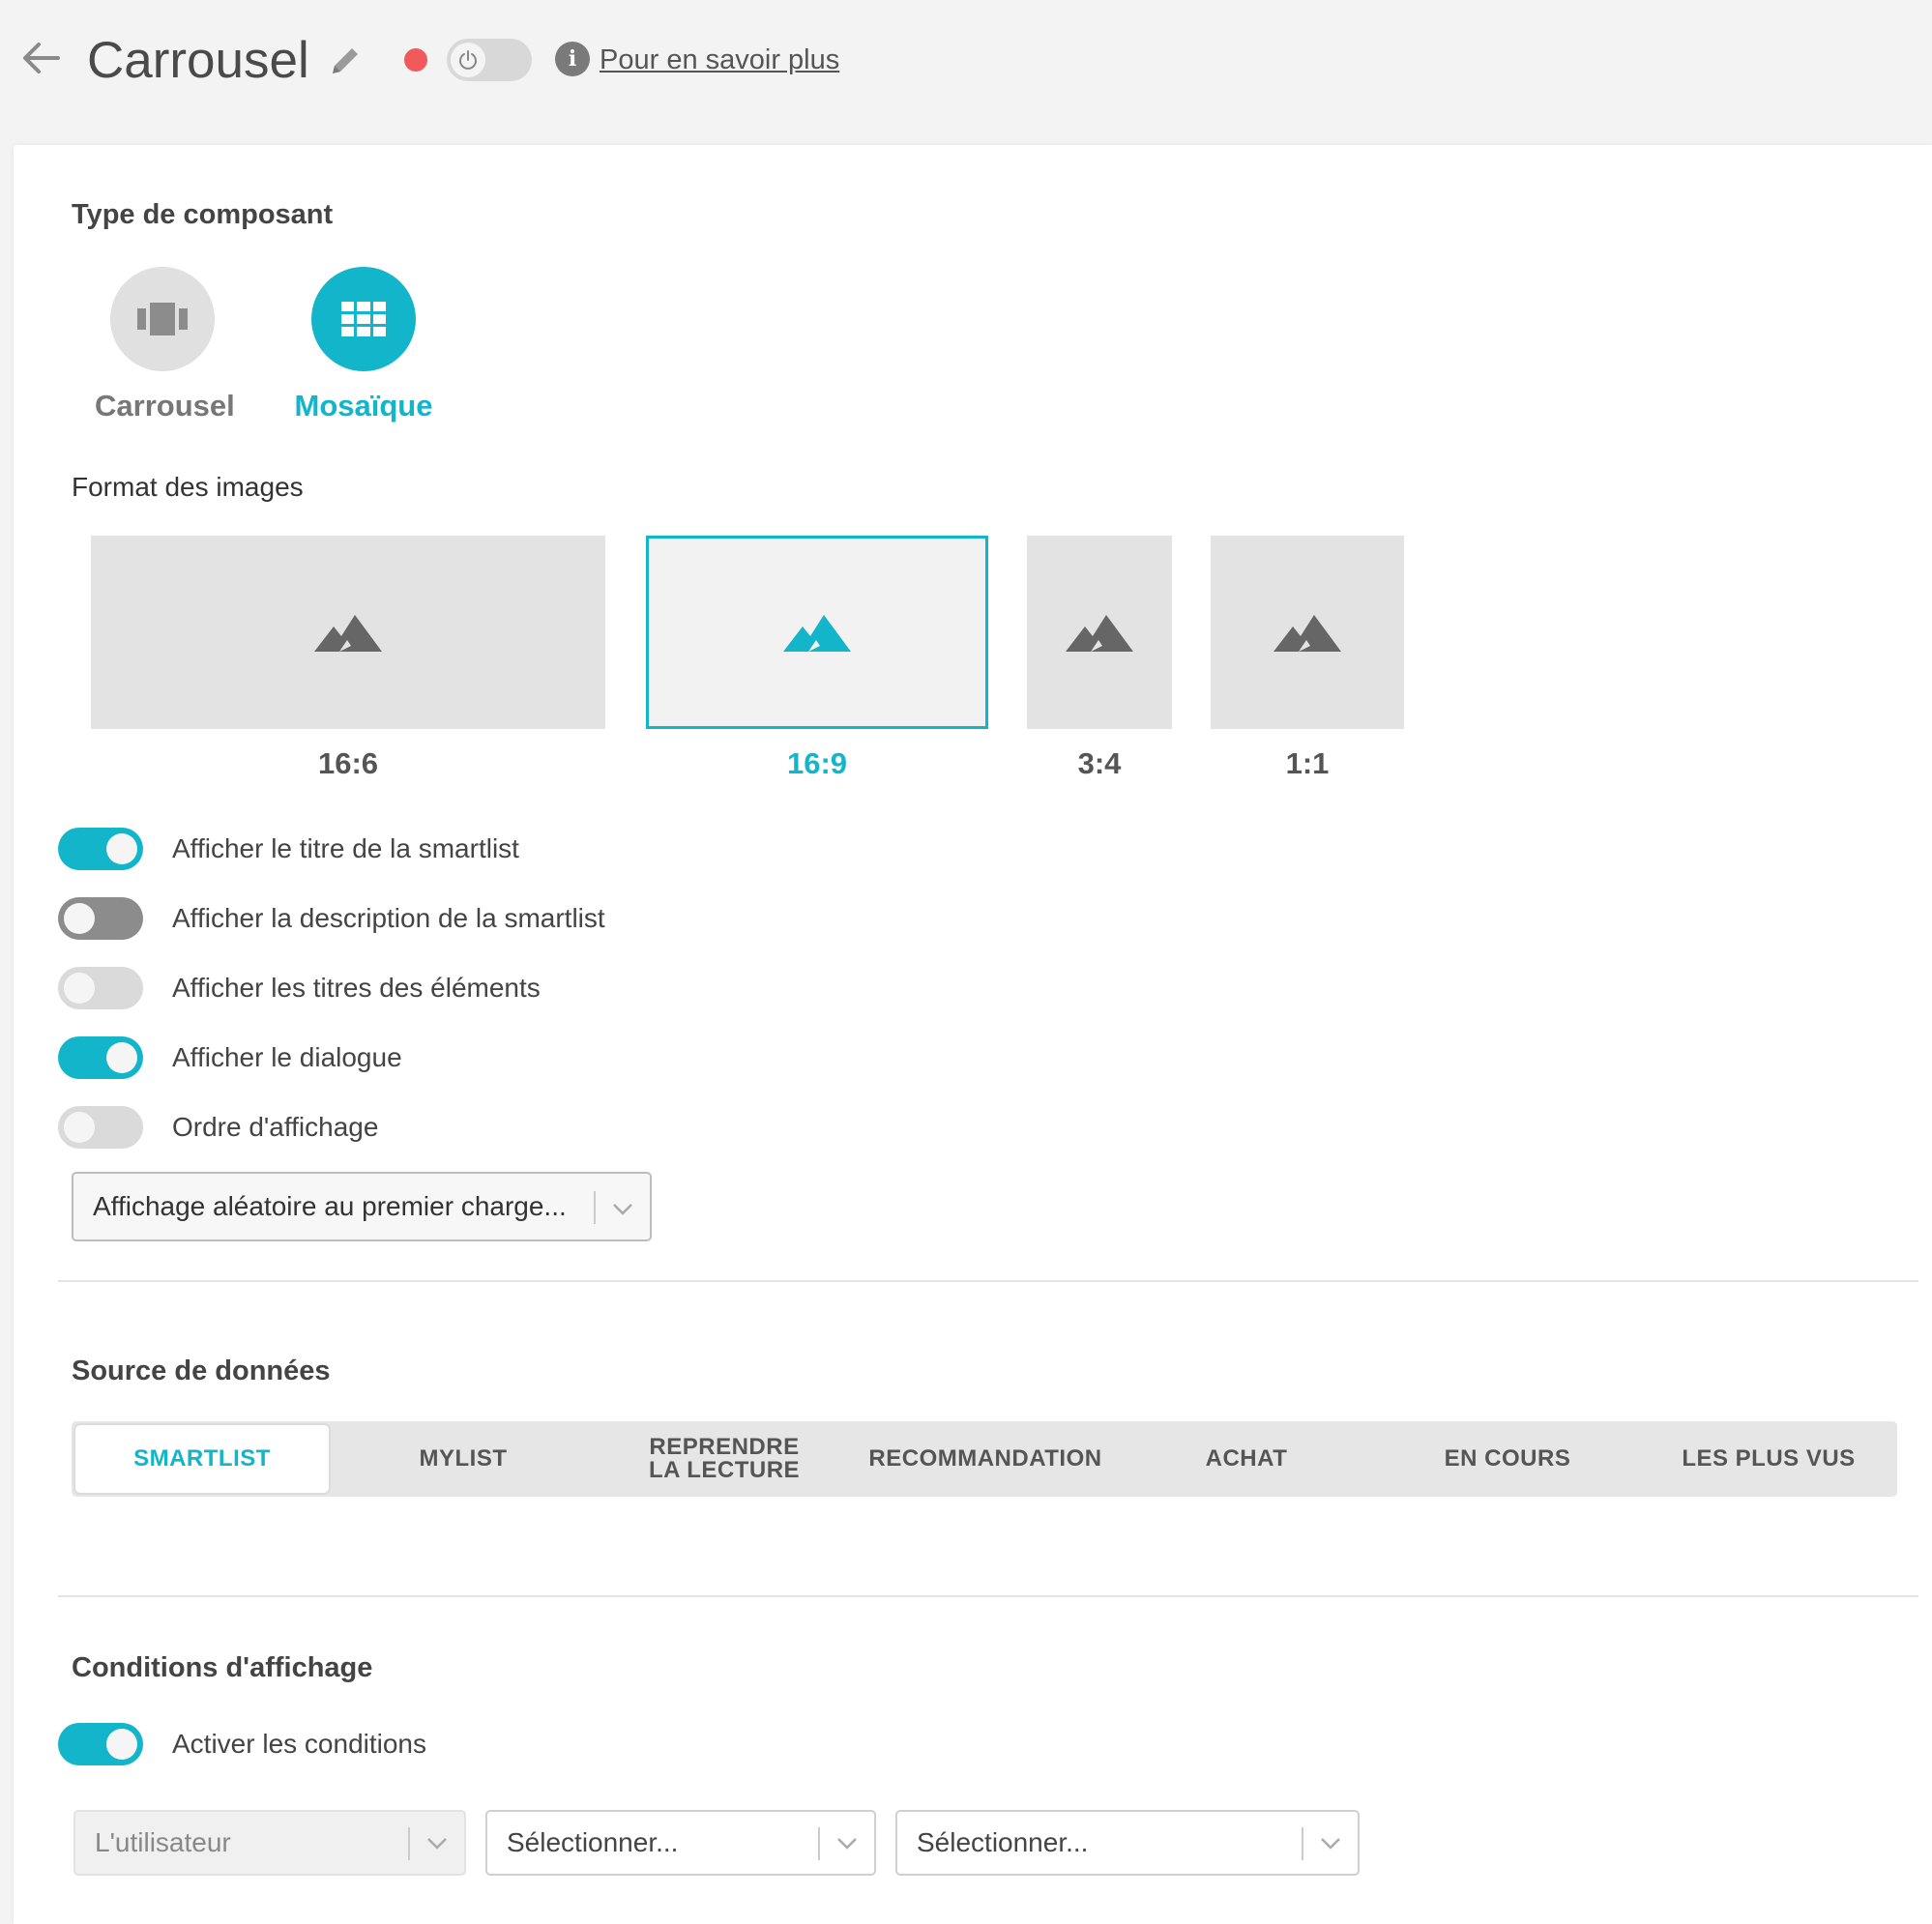 This screenshot has width=1932, height=1924. I want to click on type-option-mosaic: Mosaïque, so click(363, 345).